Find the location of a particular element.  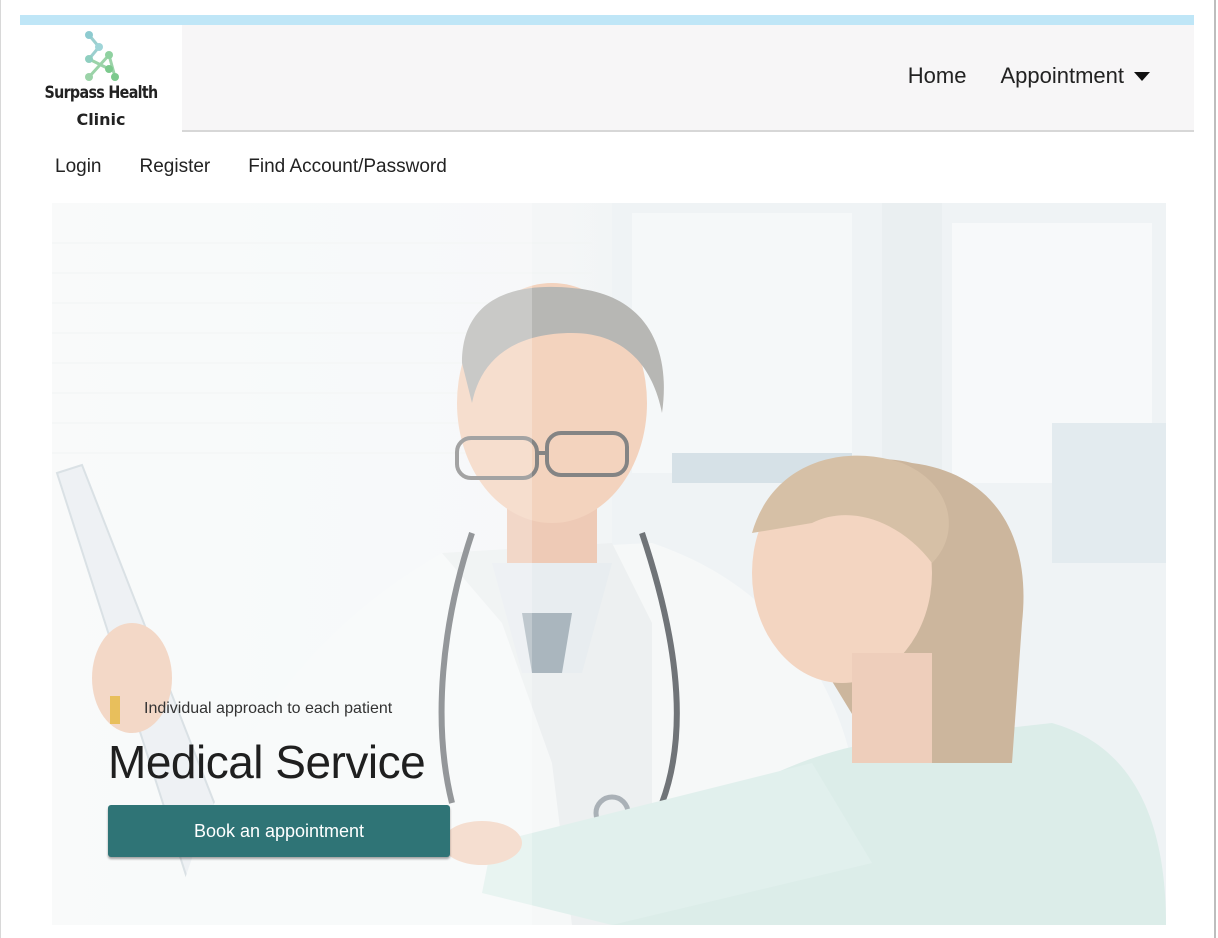

logo-text-clinic: Clinic is located at coordinates (101, 119).